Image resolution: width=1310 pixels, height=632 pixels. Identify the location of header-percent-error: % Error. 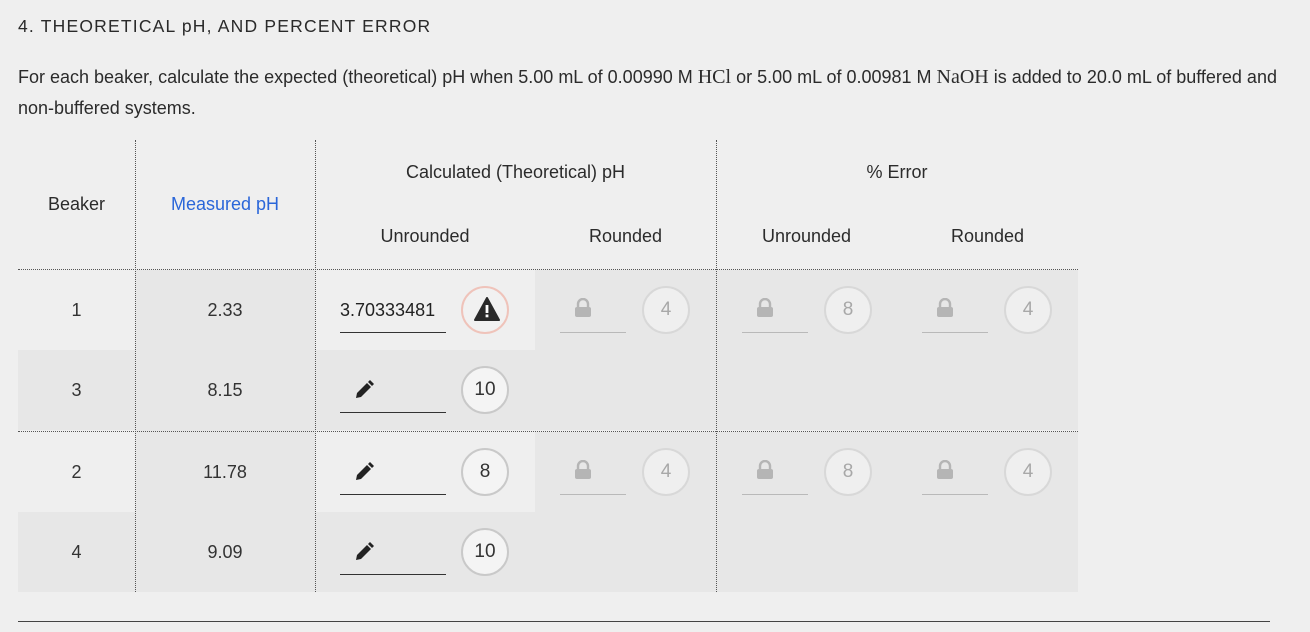
(897, 172).